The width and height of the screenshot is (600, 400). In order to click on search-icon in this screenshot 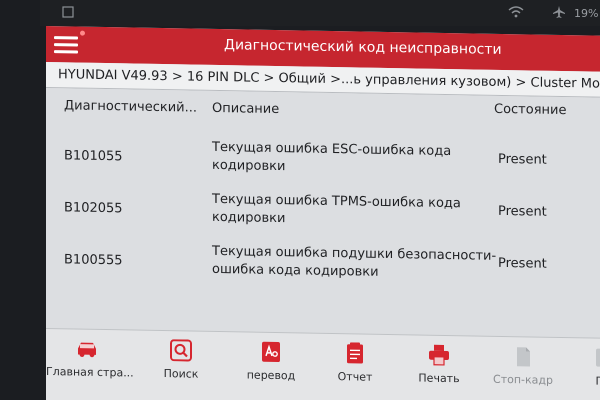, I will do `click(181, 350)`.